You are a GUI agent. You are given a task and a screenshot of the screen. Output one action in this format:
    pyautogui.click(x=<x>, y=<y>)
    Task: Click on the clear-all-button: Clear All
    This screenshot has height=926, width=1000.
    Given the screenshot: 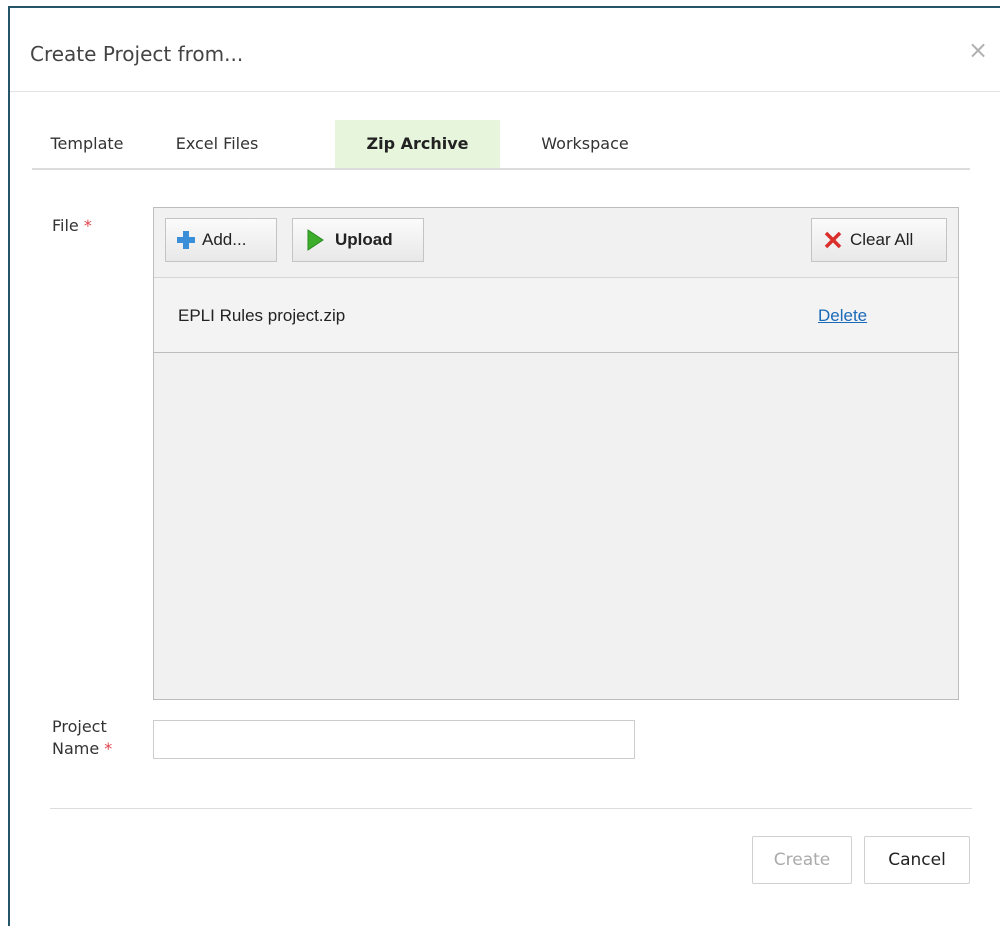 What is the action you would take?
    pyautogui.click(x=879, y=240)
    